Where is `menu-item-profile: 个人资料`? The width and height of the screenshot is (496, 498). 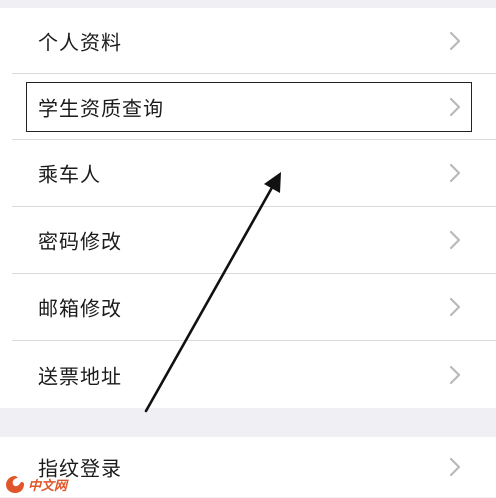 menu-item-profile: 个人资料 is located at coordinates (248, 41).